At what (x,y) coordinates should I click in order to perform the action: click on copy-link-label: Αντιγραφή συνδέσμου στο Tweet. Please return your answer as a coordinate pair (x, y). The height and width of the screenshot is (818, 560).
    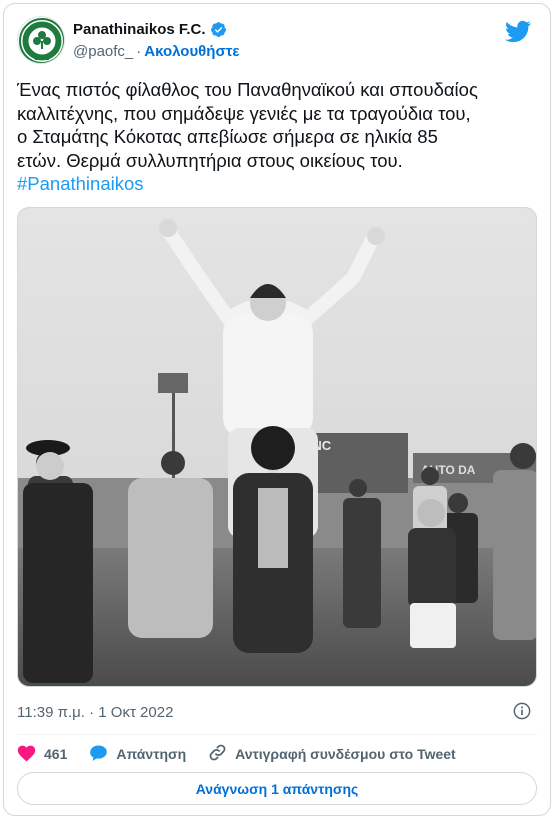
    Looking at the image, I should click on (345, 754).